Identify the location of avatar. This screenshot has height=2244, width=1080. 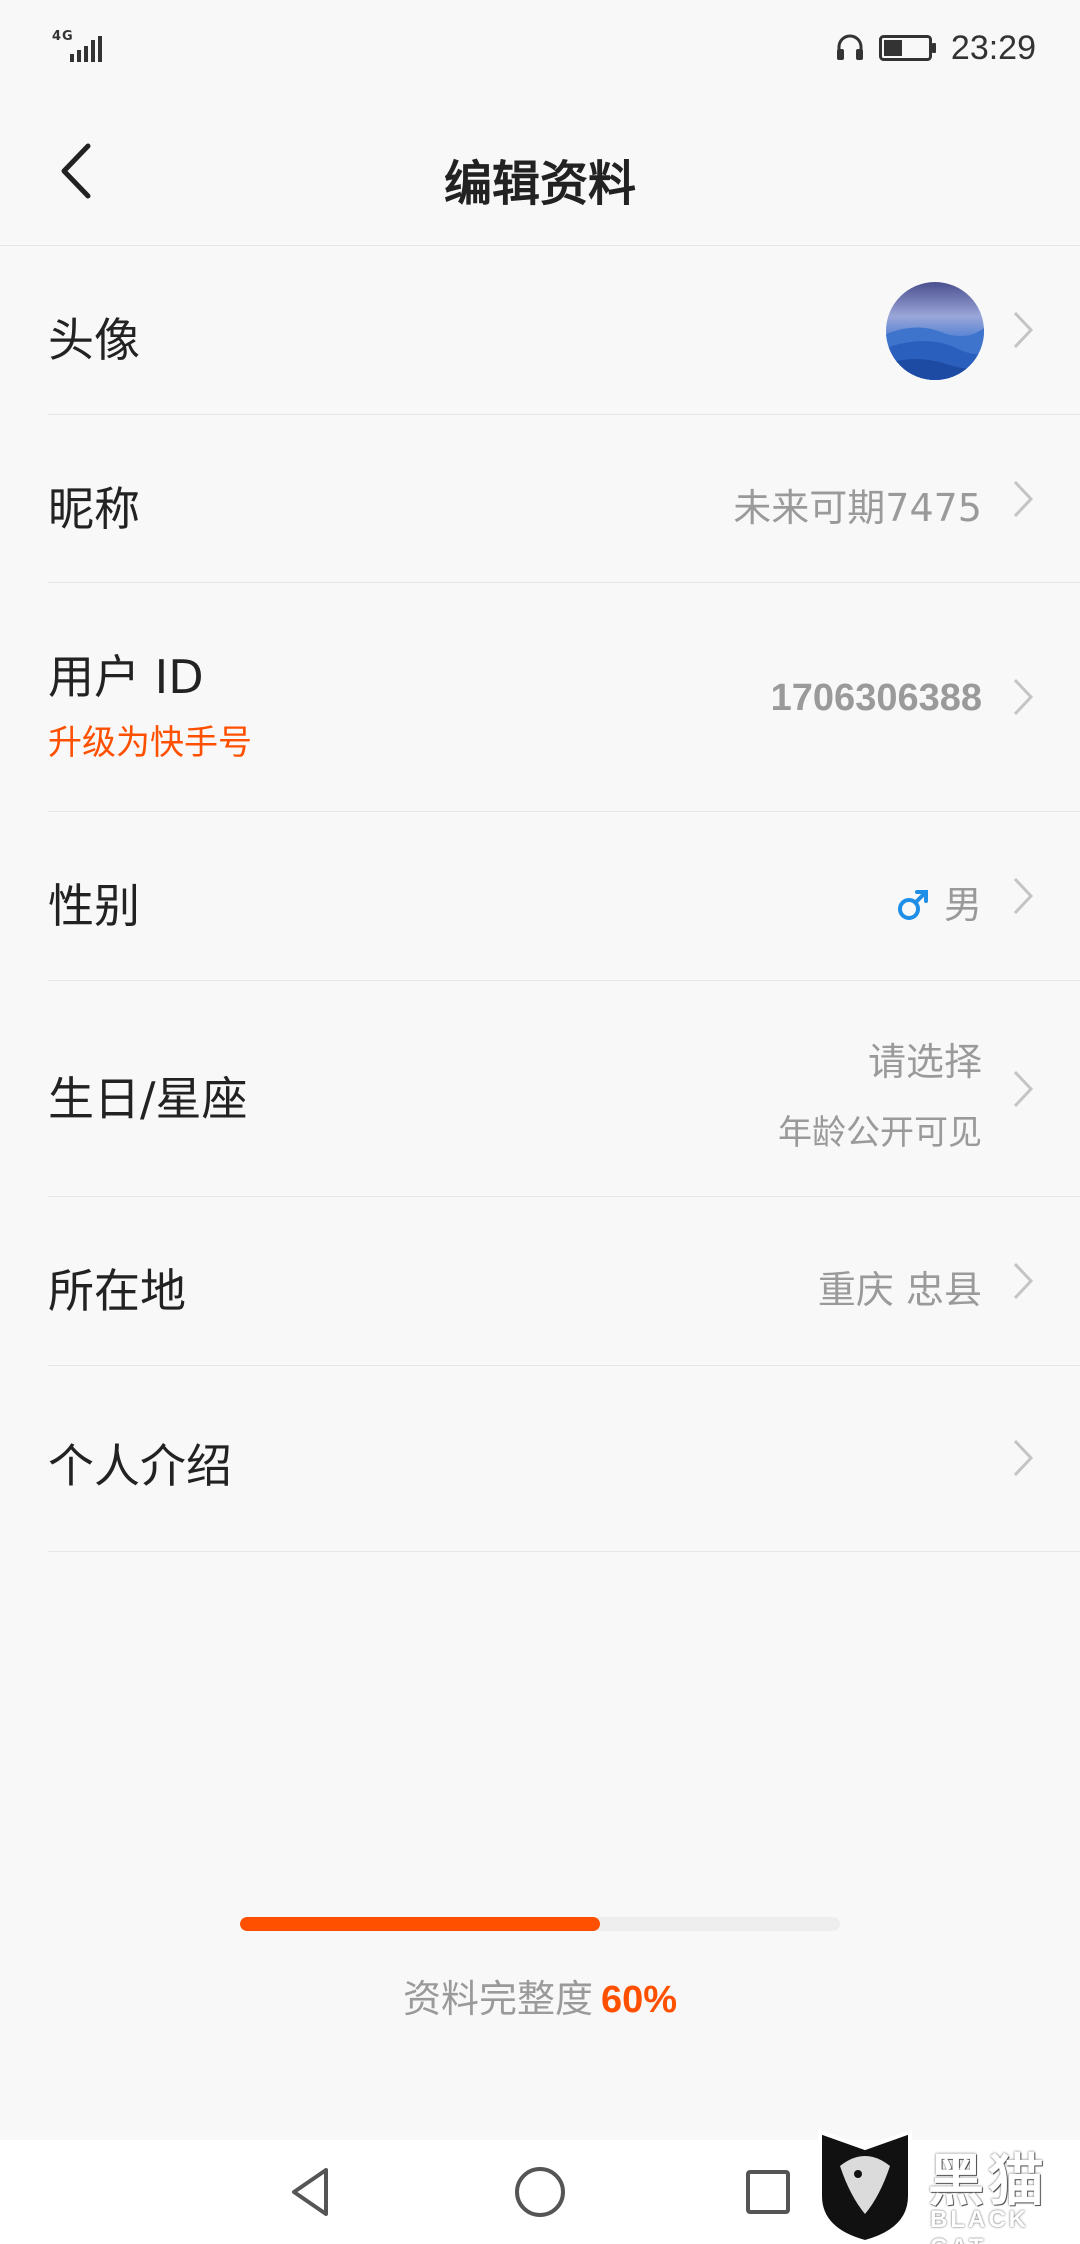
(935, 331).